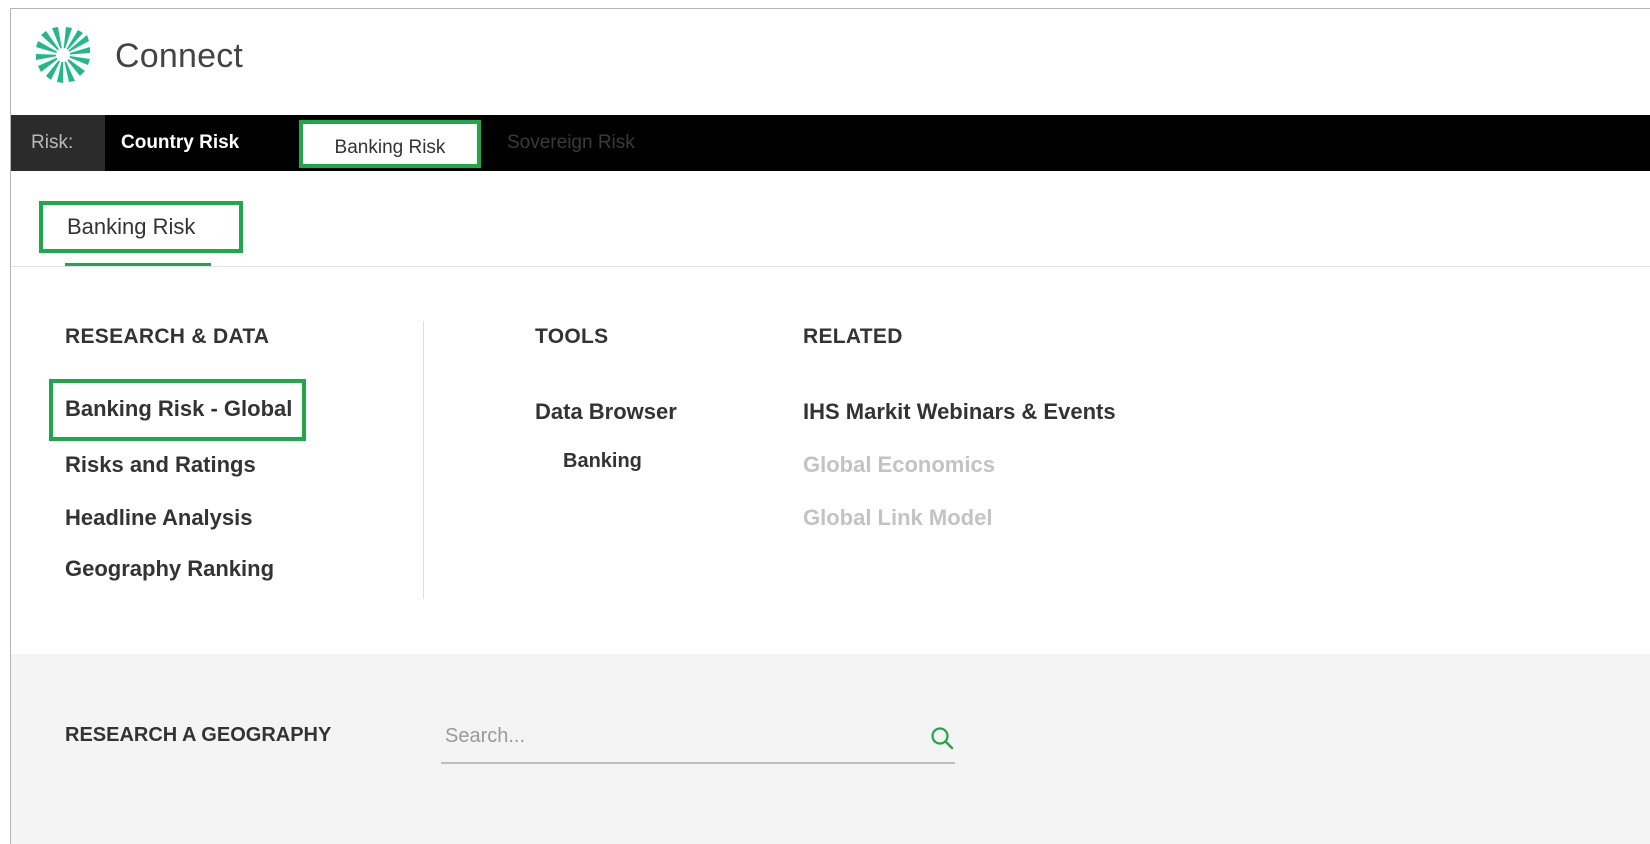 The image size is (1650, 844). What do you see at coordinates (830, 266) in the screenshot?
I see `sub-nav-divider` at bounding box center [830, 266].